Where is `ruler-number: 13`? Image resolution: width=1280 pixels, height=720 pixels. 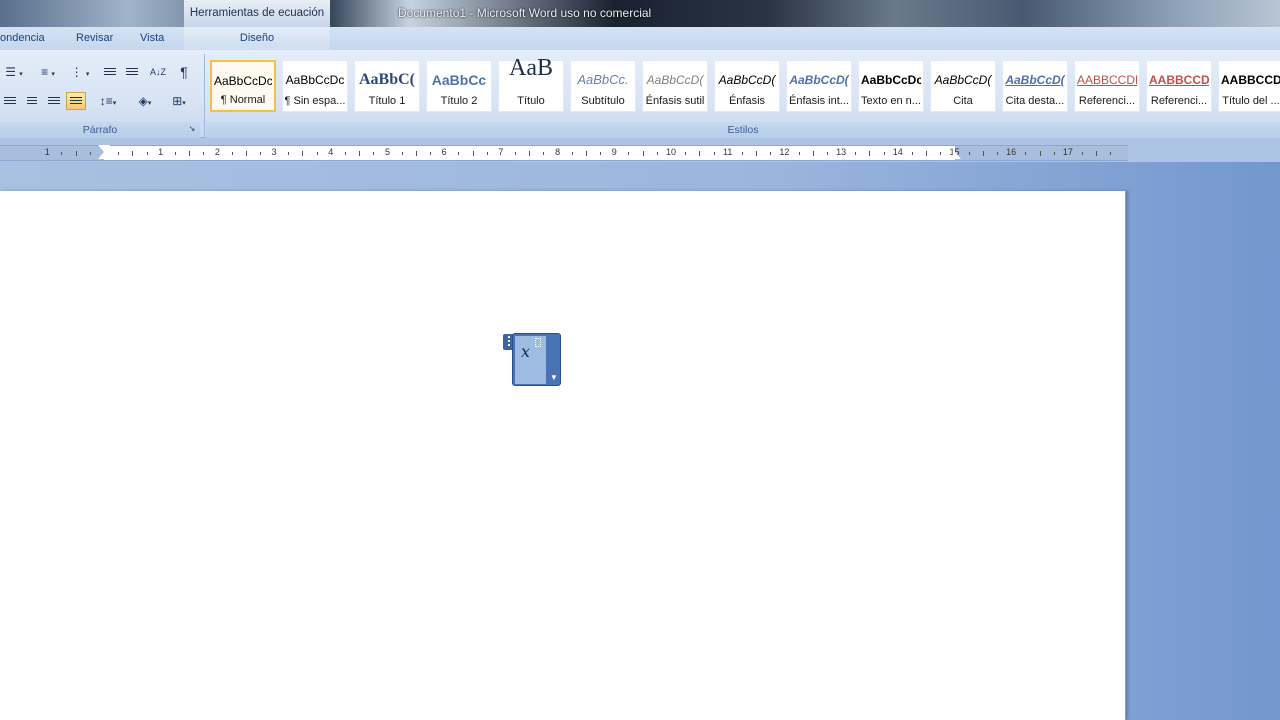 ruler-number: 13 is located at coordinates (841, 152).